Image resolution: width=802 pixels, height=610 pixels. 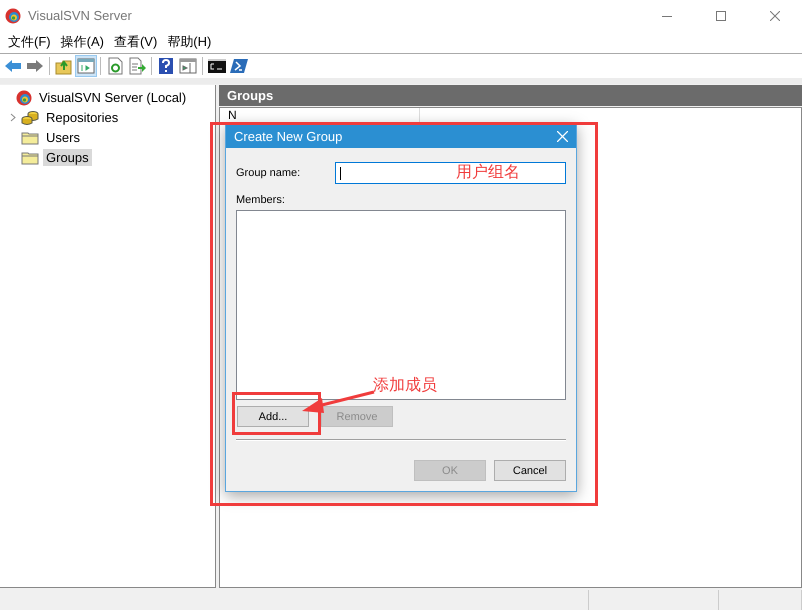 What do you see at coordinates (115, 65) in the screenshot?
I see `refresh-icon` at bounding box center [115, 65].